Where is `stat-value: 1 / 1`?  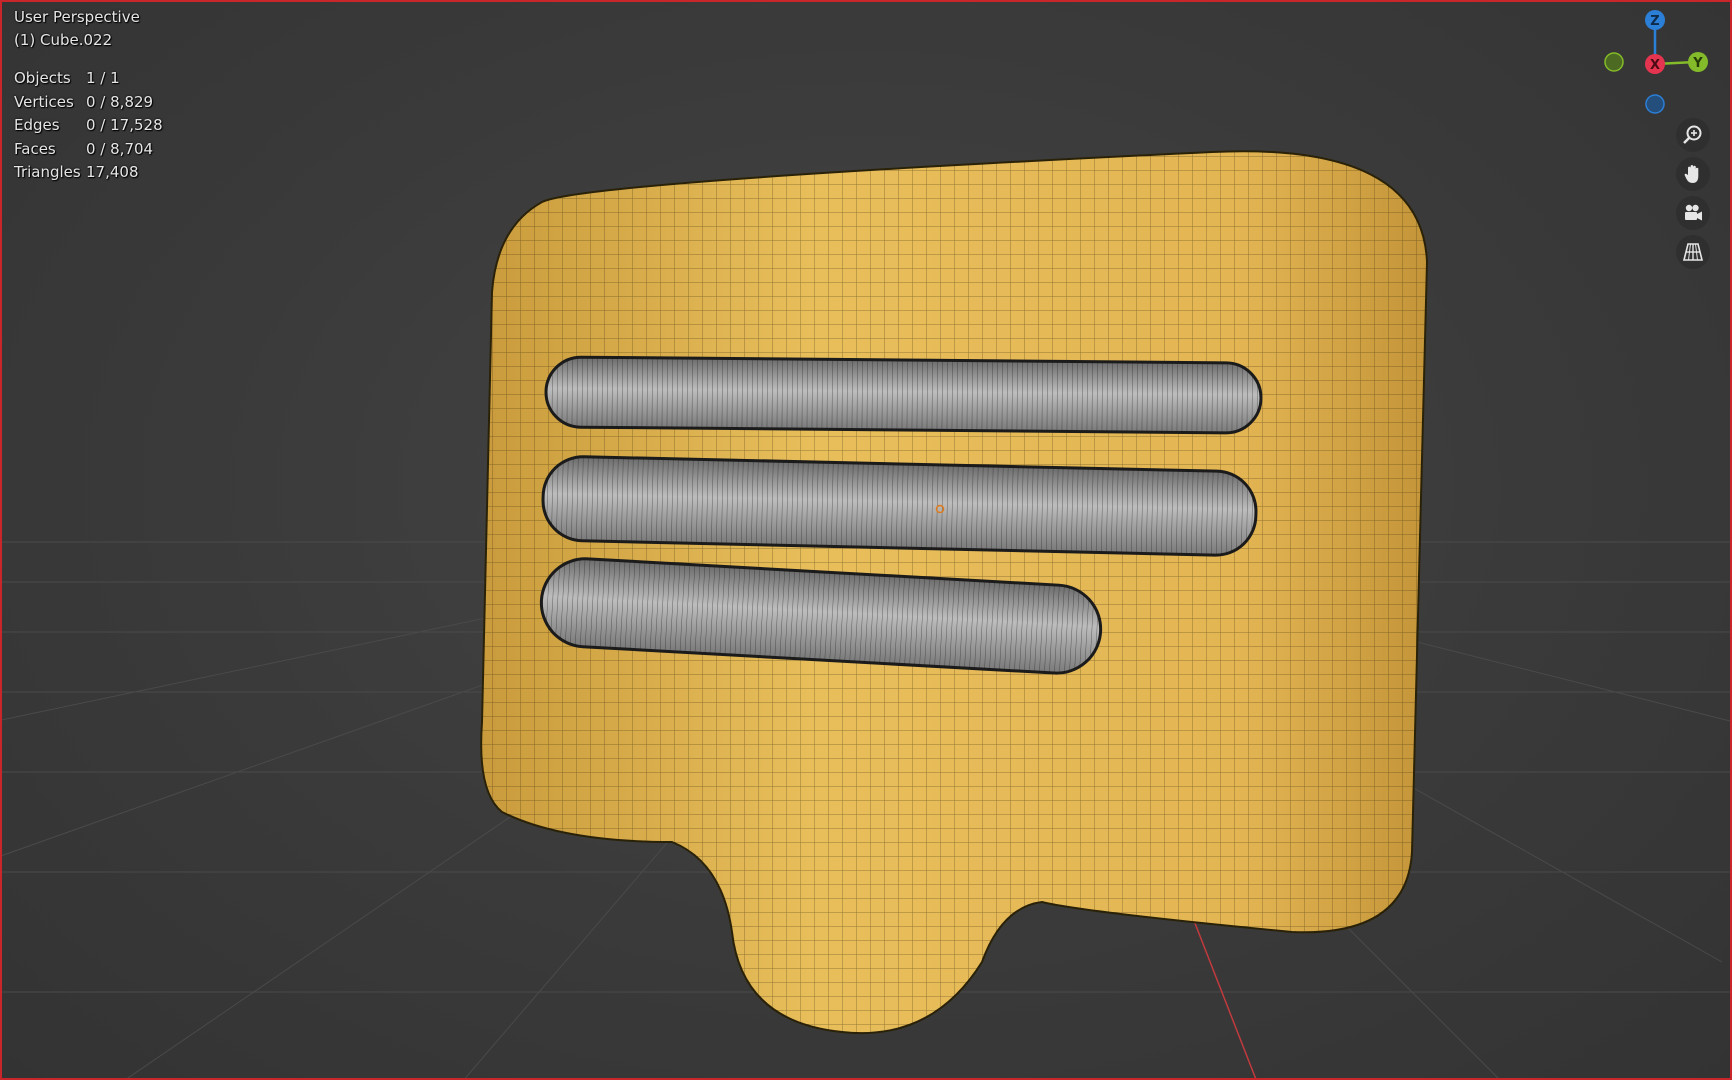
stat-value: 1 / 1 is located at coordinates (103, 78).